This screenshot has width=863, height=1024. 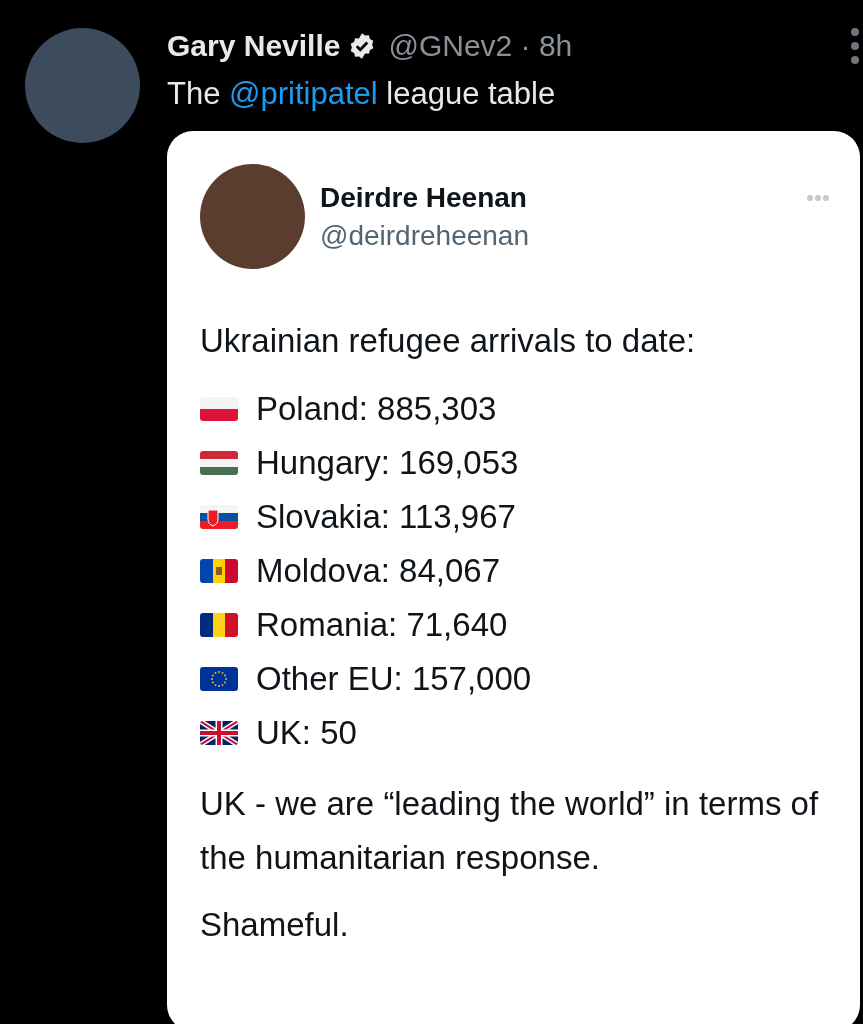 What do you see at coordinates (387, 463) in the screenshot?
I see `arrival-count: Hungary: 169,053` at bounding box center [387, 463].